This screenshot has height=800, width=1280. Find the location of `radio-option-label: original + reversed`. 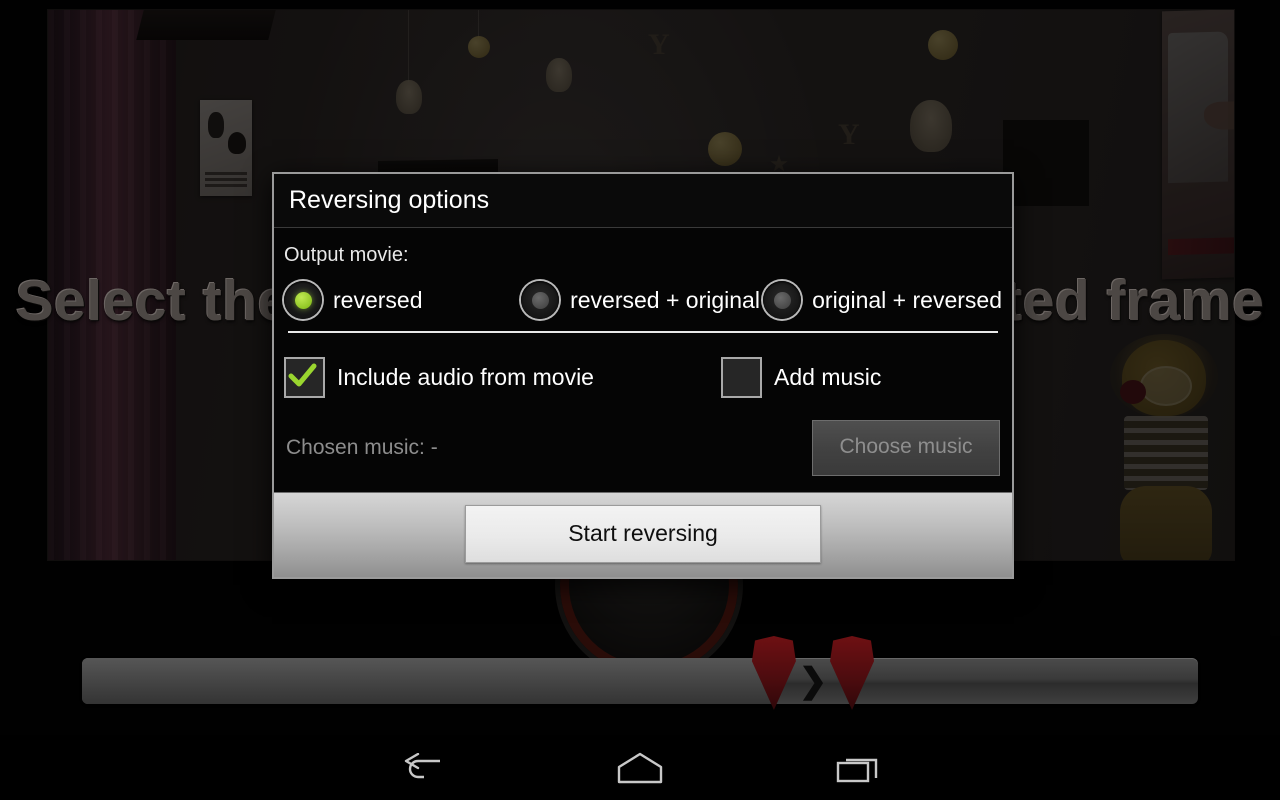

radio-option-label: original + reversed is located at coordinates (907, 299).